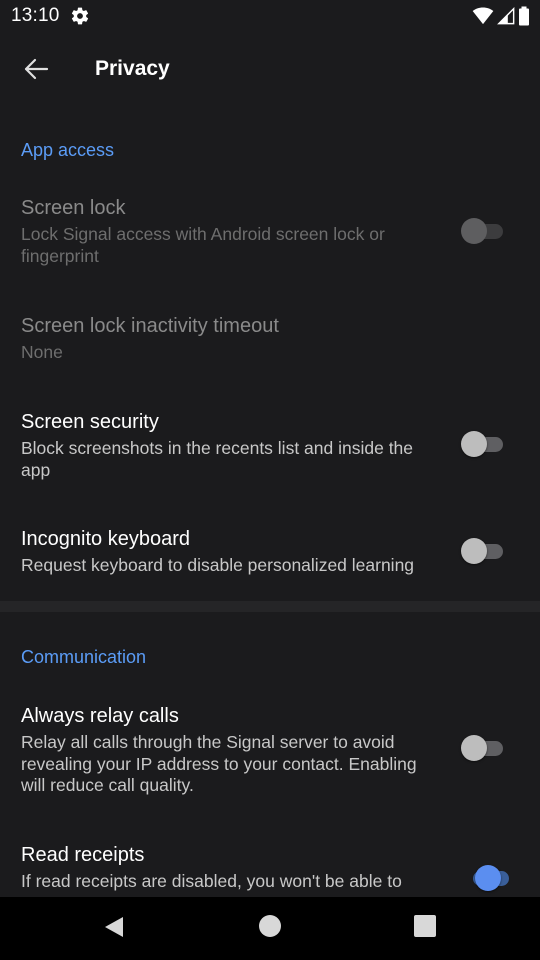 This screenshot has width=540, height=960. Describe the element at coordinates (270, 340) in the screenshot. I see `pref-screen-lock-timeout: Screen lock inactivity timeout None` at that location.